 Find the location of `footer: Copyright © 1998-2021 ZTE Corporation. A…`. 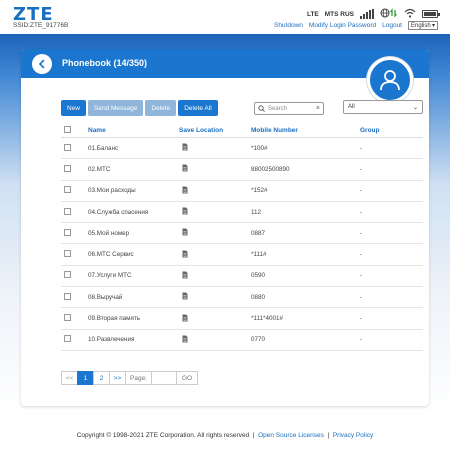

footer: Copyright © 1998-2021 ZTE Corporation. A… is located at coordinates (225, 435).